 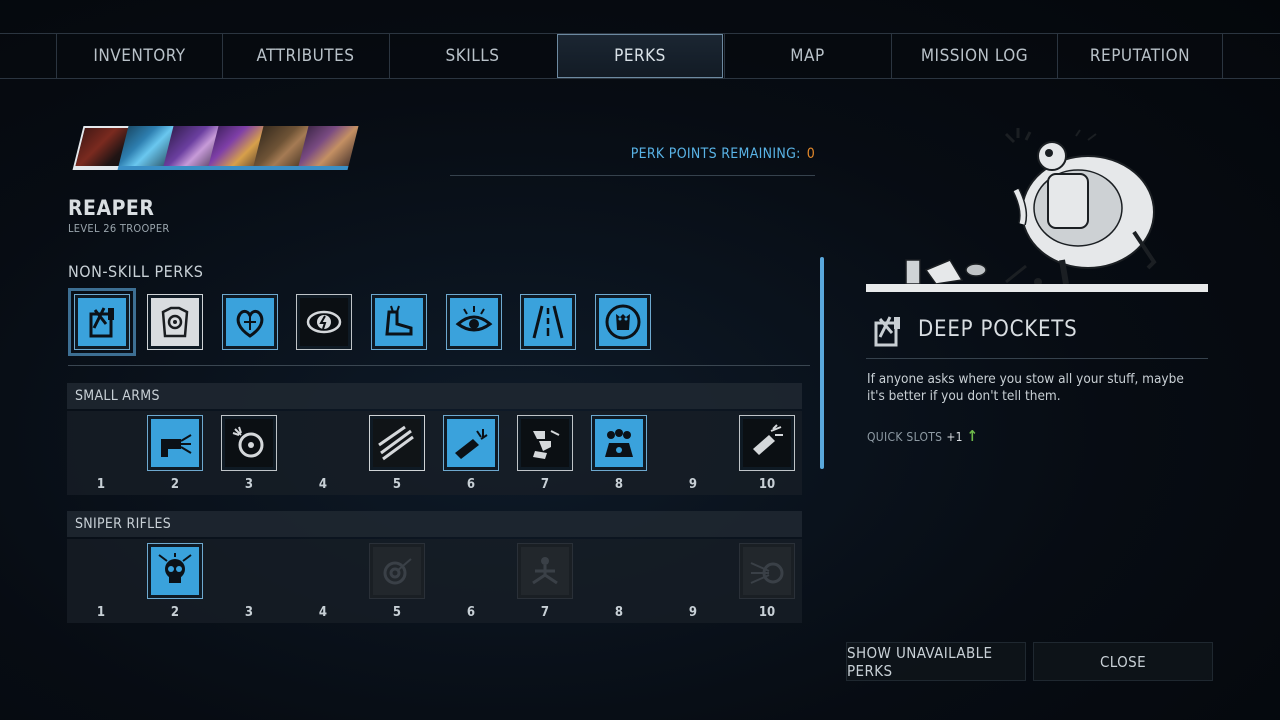 I want to click on small-arms-perk-track: 1 2 3 4 5 6 7 8 9 10, so click(x=434, y=453).